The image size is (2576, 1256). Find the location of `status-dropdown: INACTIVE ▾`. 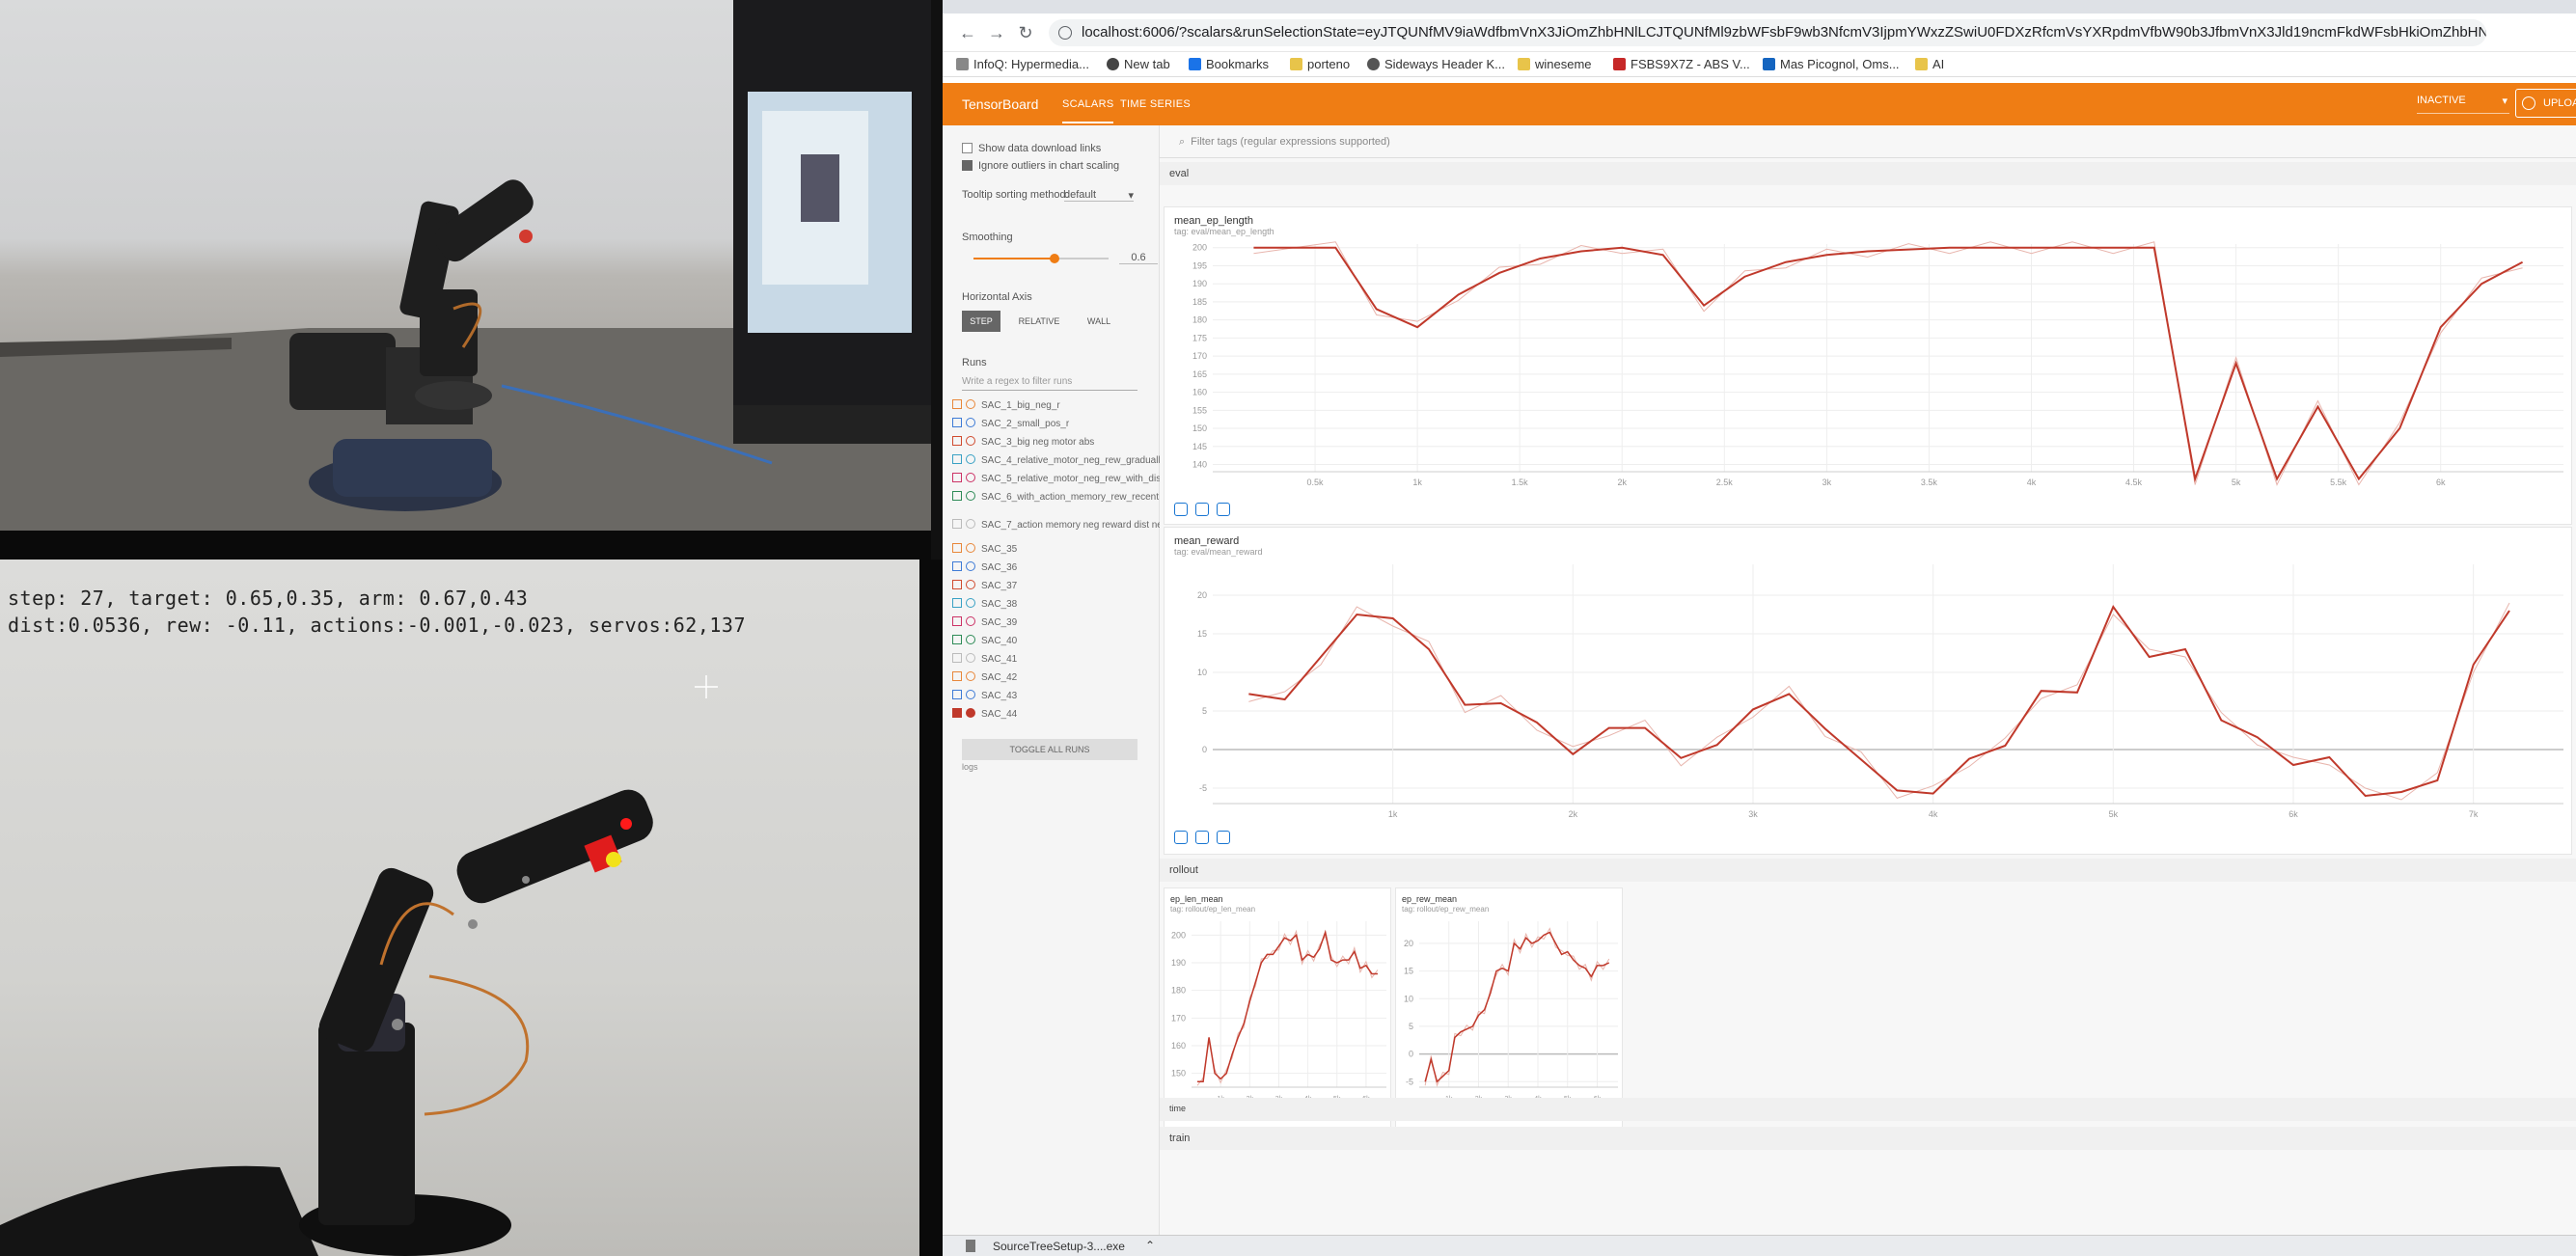

status-dropdown: INACTIVE ▾ is located at coordinates (2463, 104).